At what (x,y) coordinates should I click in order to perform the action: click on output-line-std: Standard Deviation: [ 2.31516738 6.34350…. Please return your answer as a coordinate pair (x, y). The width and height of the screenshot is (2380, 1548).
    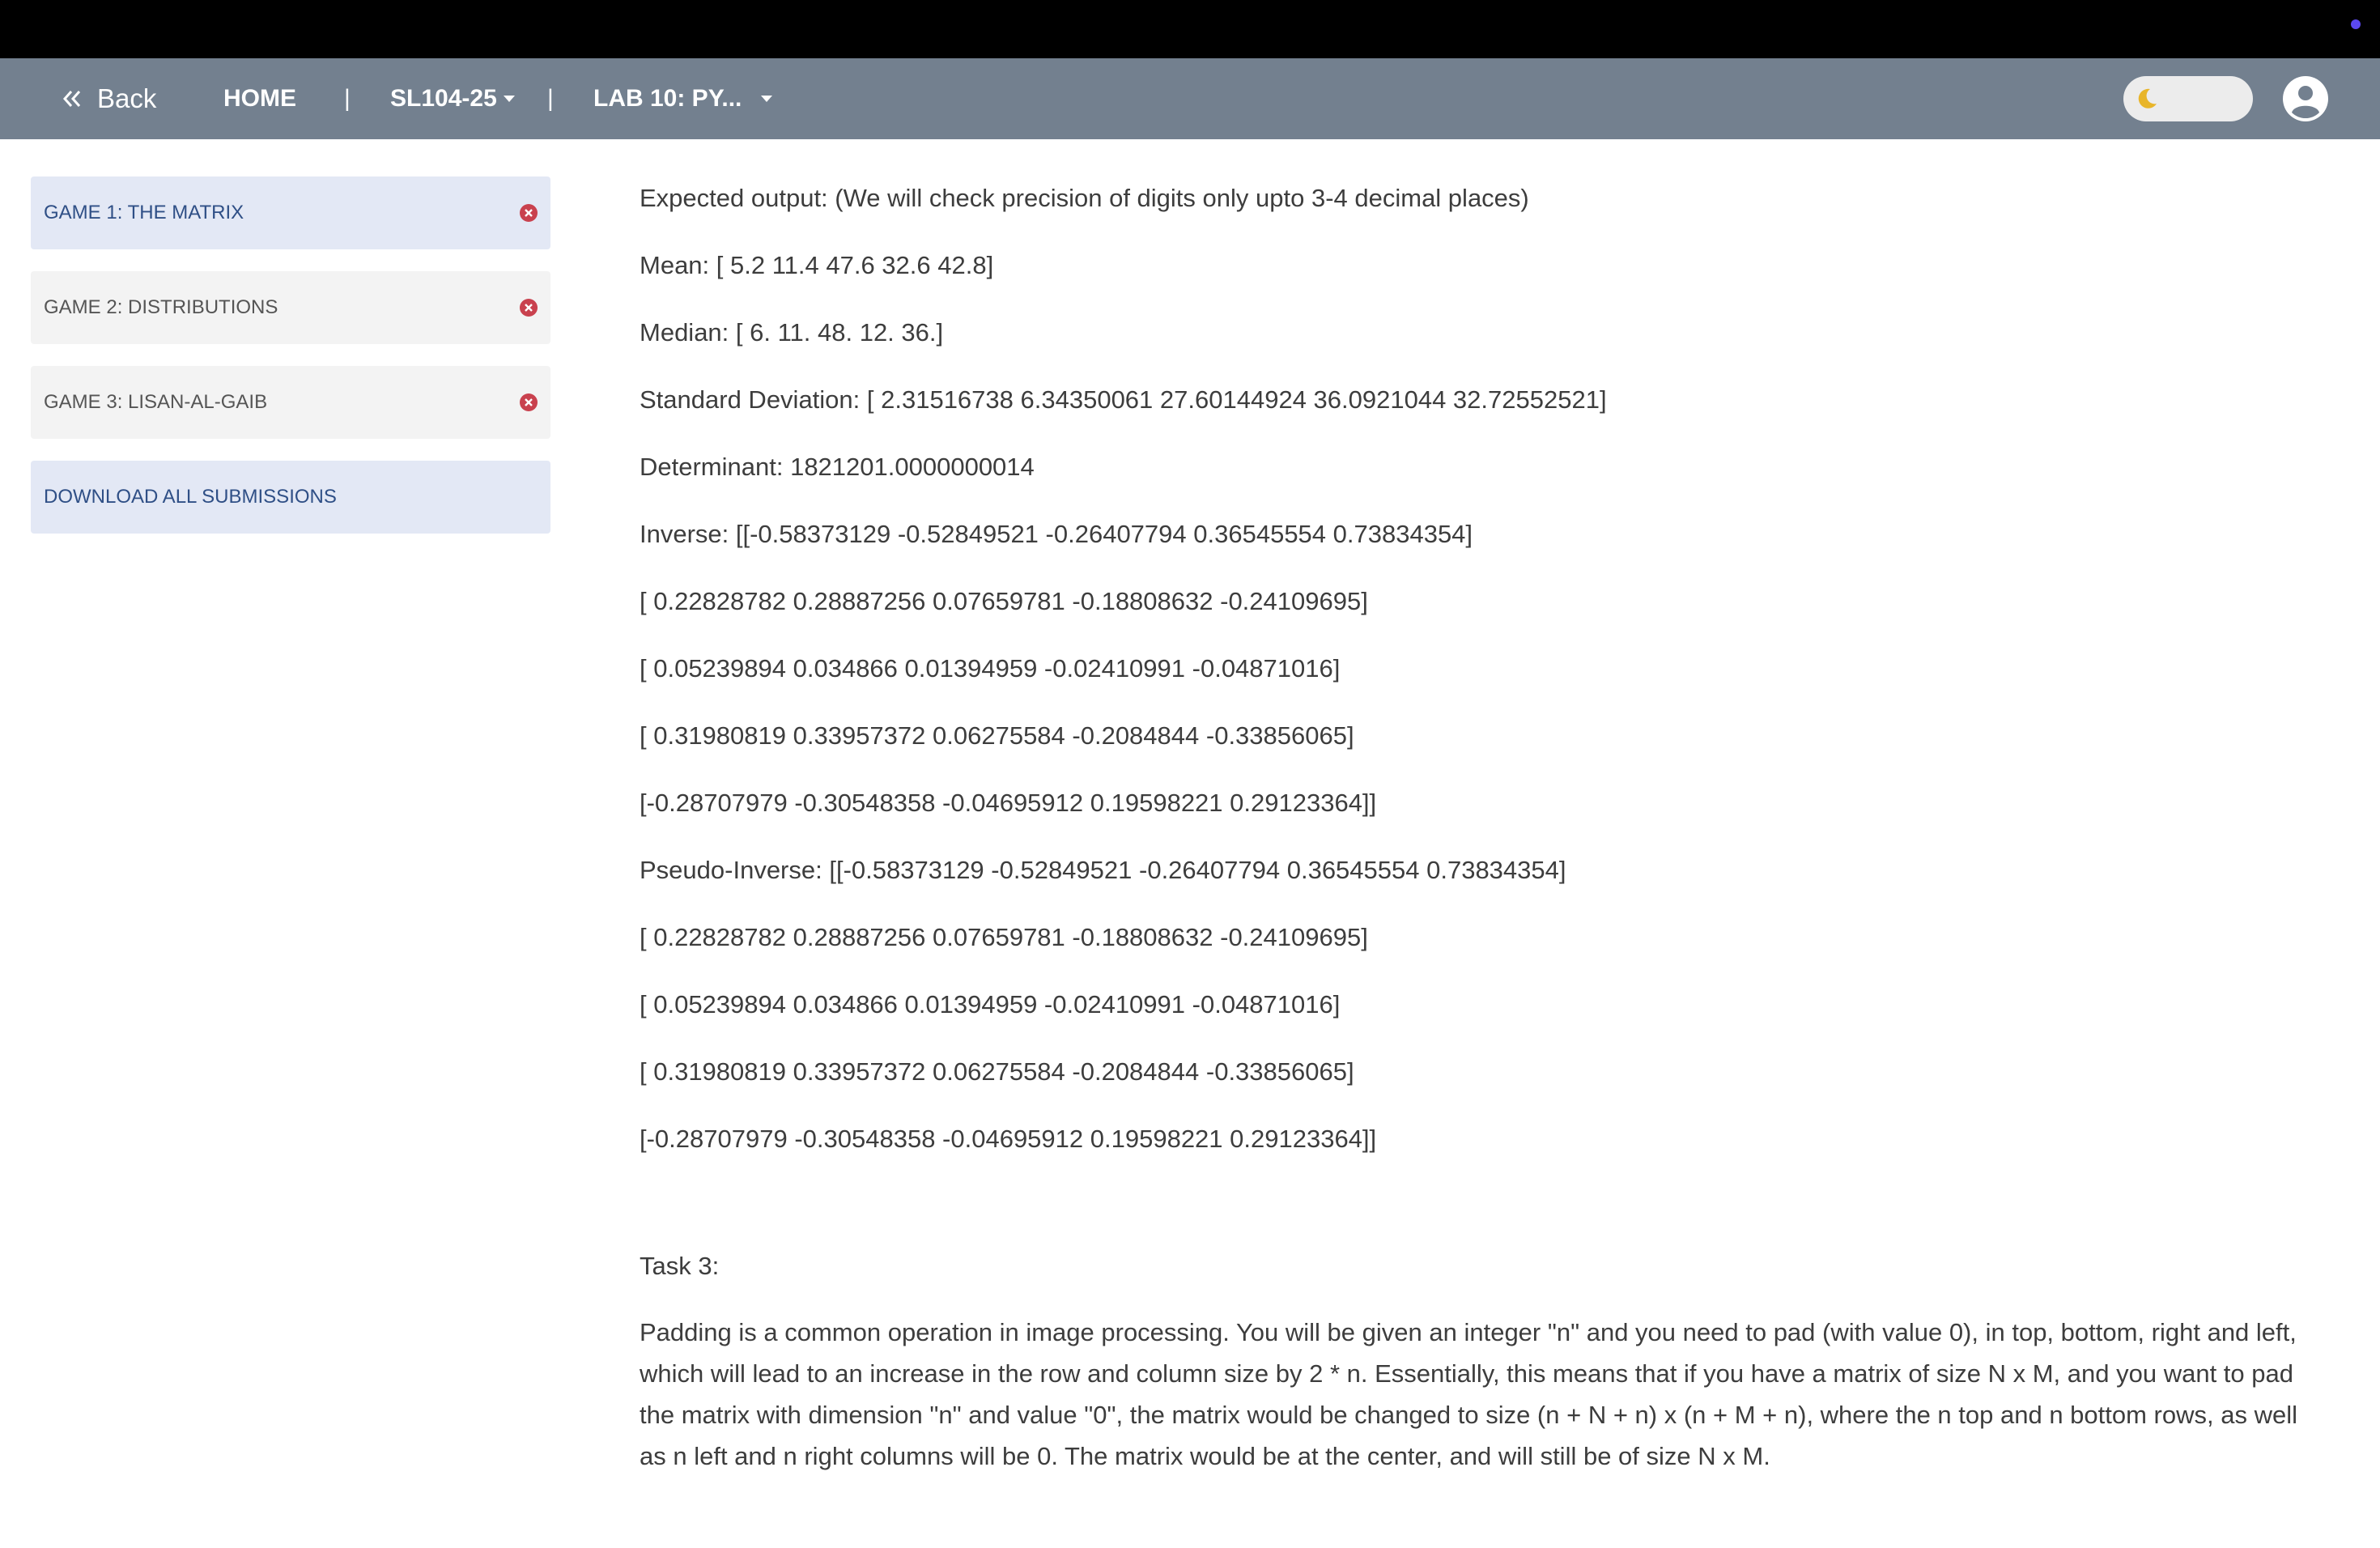
    Looking at the image, I should click on (1124, 399).